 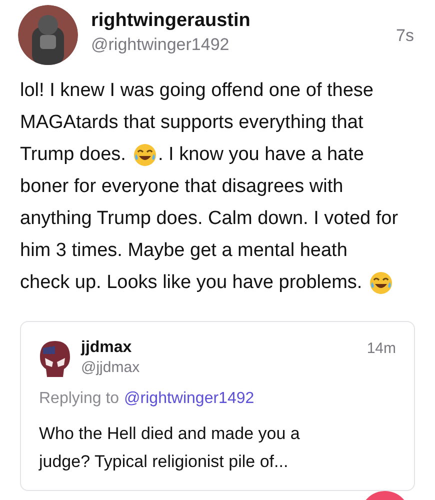 What do you see at coordinates (110, 368) in the screenshot?
I see `user-handle: @jjdmax` at bounding box center [110, 368].